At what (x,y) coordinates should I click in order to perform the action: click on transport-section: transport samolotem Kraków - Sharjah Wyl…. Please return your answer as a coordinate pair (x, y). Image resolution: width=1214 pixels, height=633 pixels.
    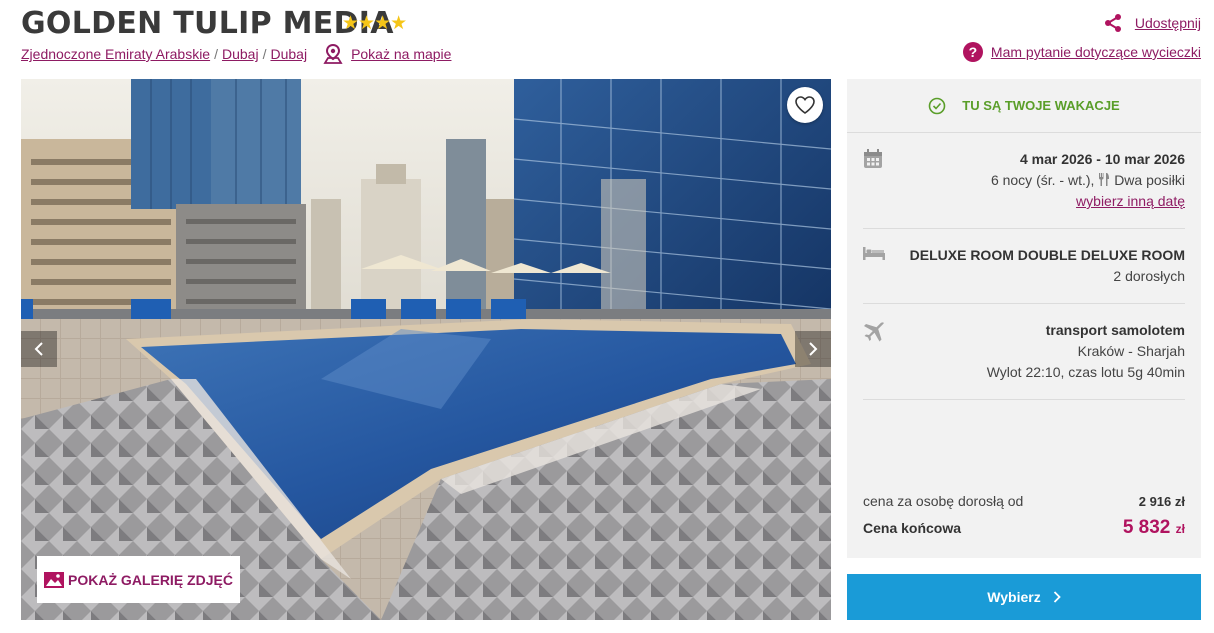
    Looking at the image, I should click on (1024, 351).